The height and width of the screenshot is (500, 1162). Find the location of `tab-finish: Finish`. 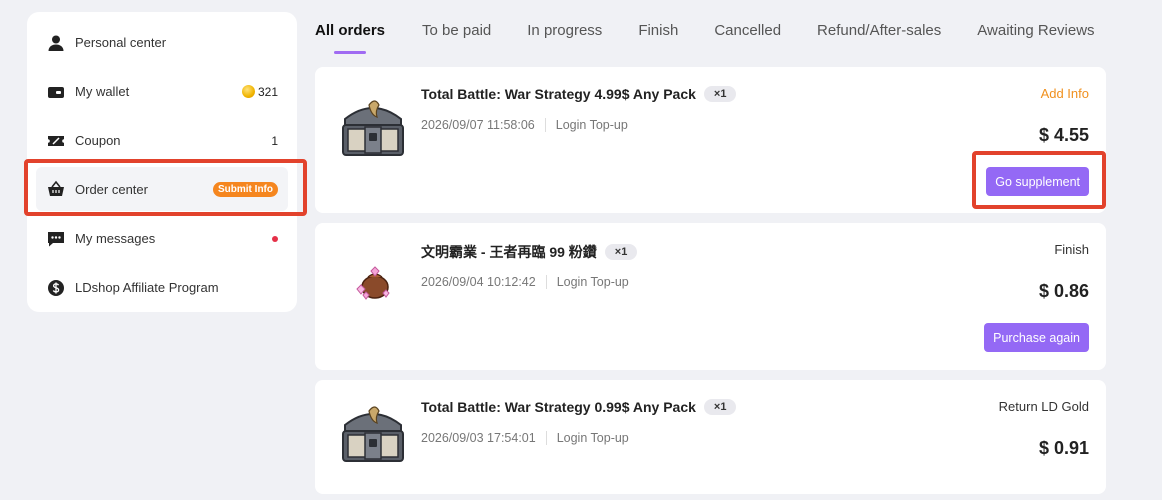

tab-finish: Finish is located at coordinates (658, 30).